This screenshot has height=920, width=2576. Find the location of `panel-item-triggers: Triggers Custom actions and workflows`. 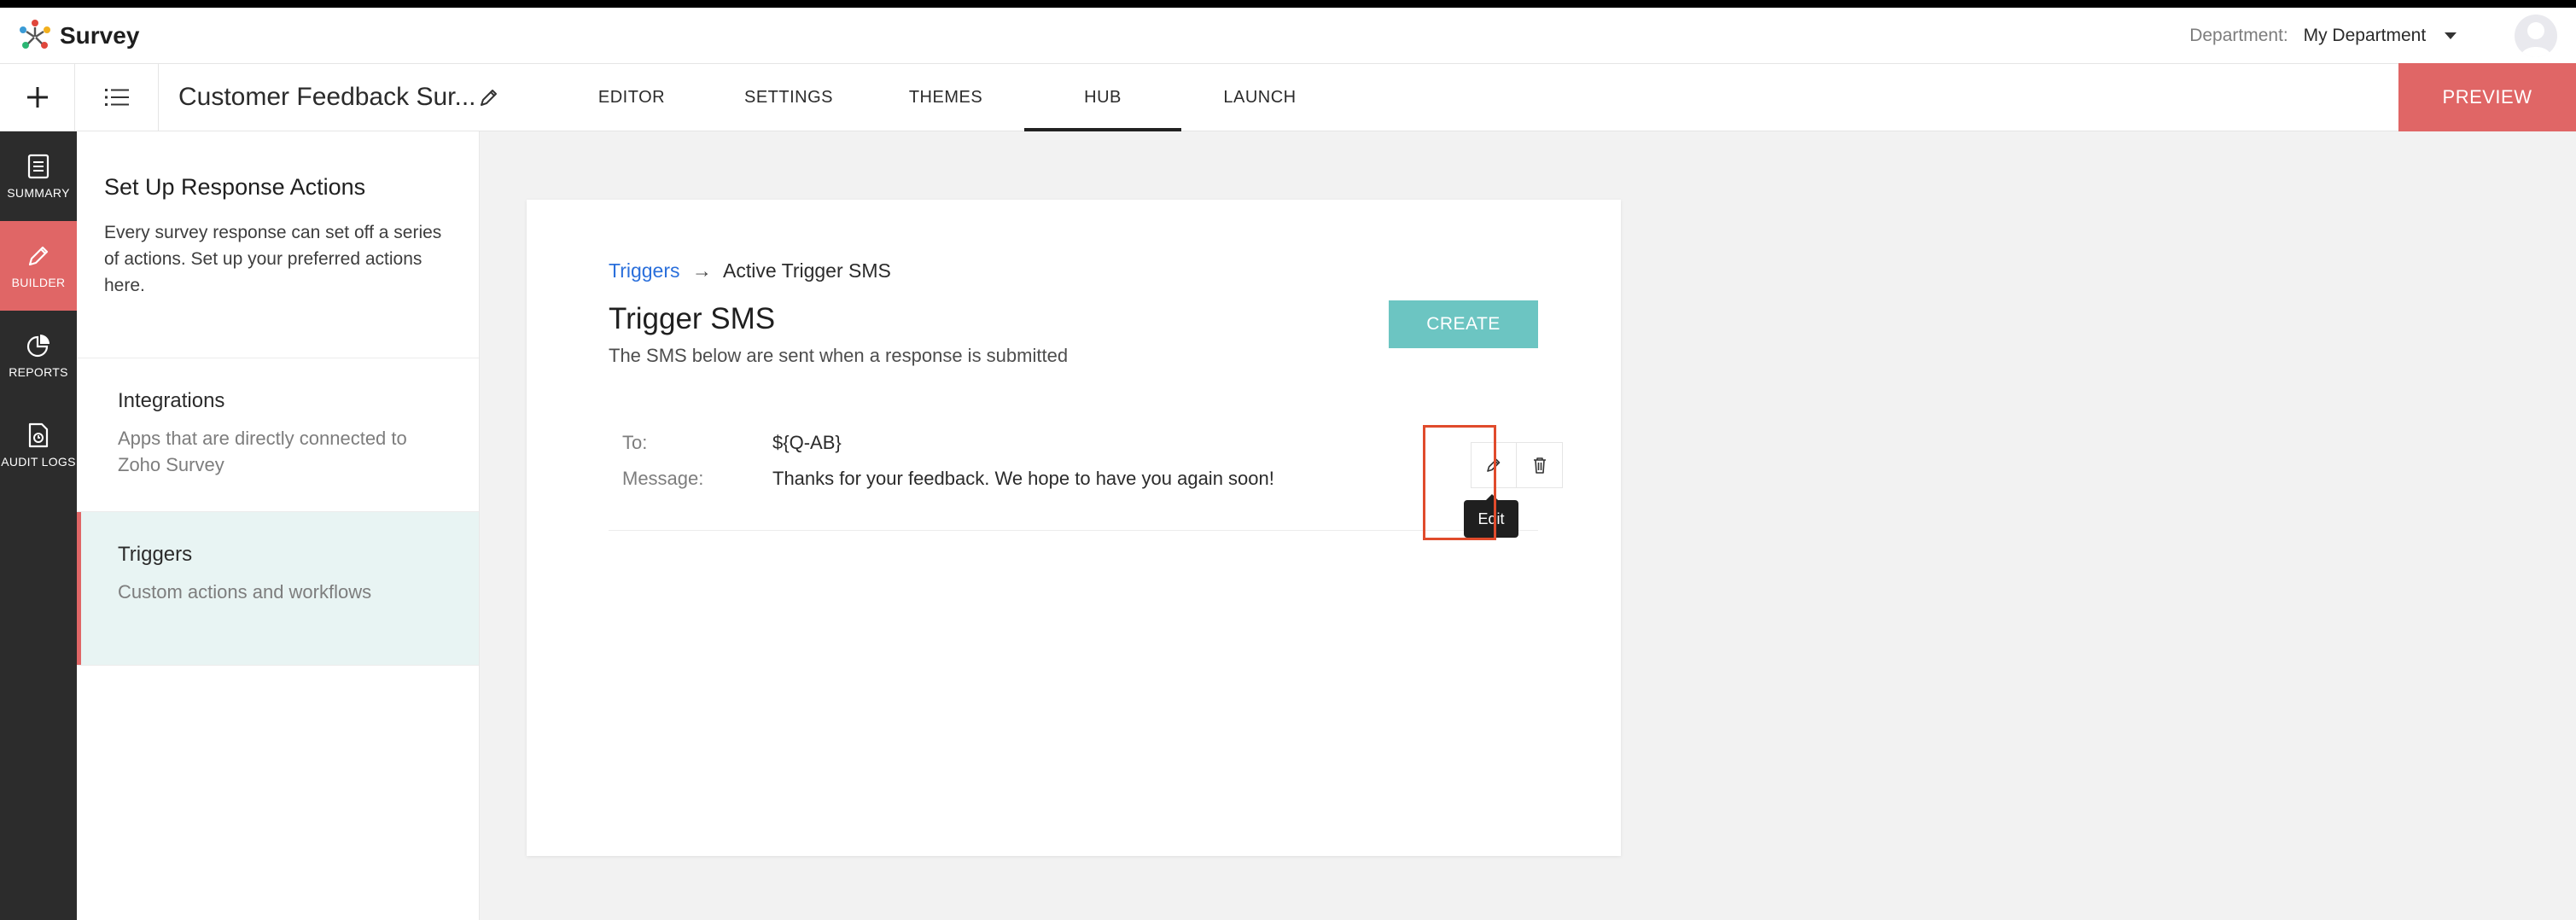

panel-item-triggers: Triggers Custom actions and workflows is located at coordinates (278, 589).